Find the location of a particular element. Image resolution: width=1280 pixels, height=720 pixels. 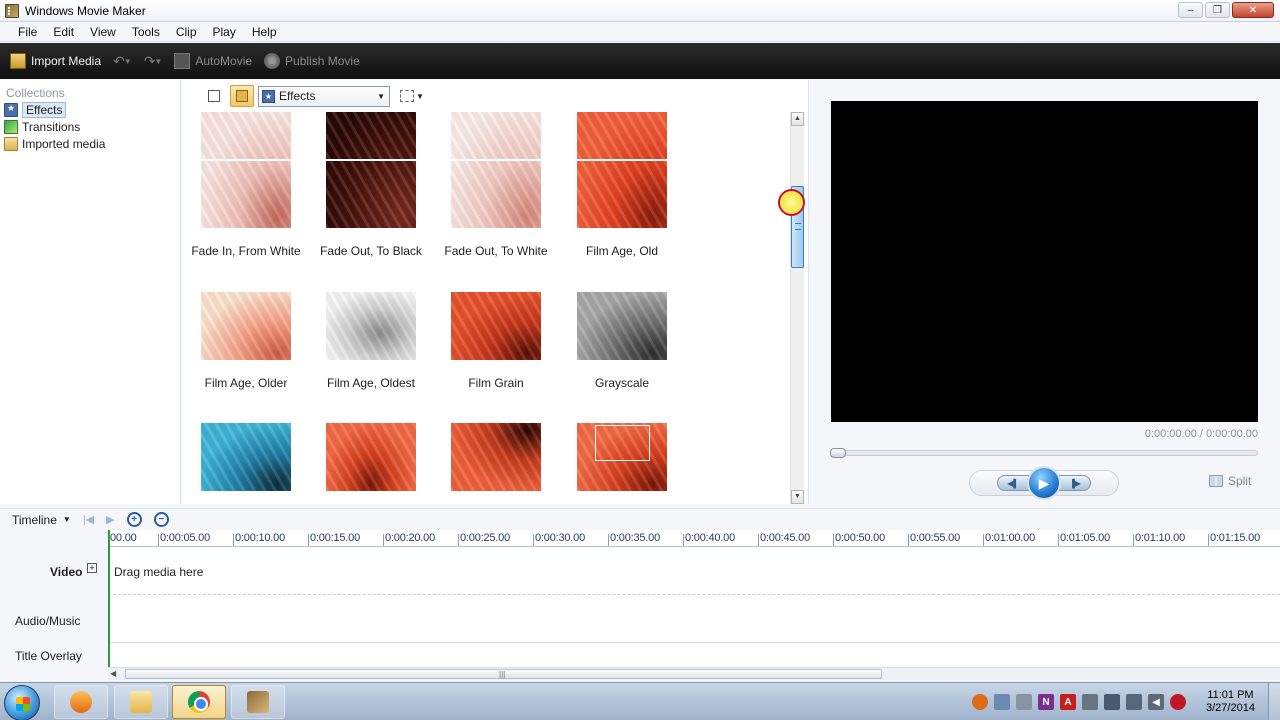

collection-transitions: Transitions is located at coordinates (90, 126).